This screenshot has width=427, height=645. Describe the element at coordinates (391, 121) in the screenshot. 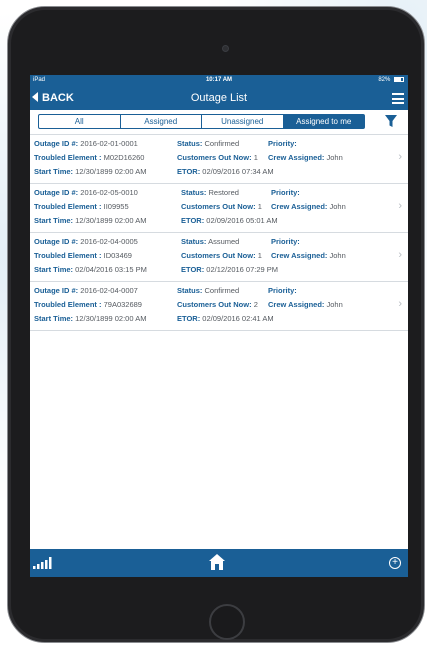

I see `filter-funnel-icon` at that location.